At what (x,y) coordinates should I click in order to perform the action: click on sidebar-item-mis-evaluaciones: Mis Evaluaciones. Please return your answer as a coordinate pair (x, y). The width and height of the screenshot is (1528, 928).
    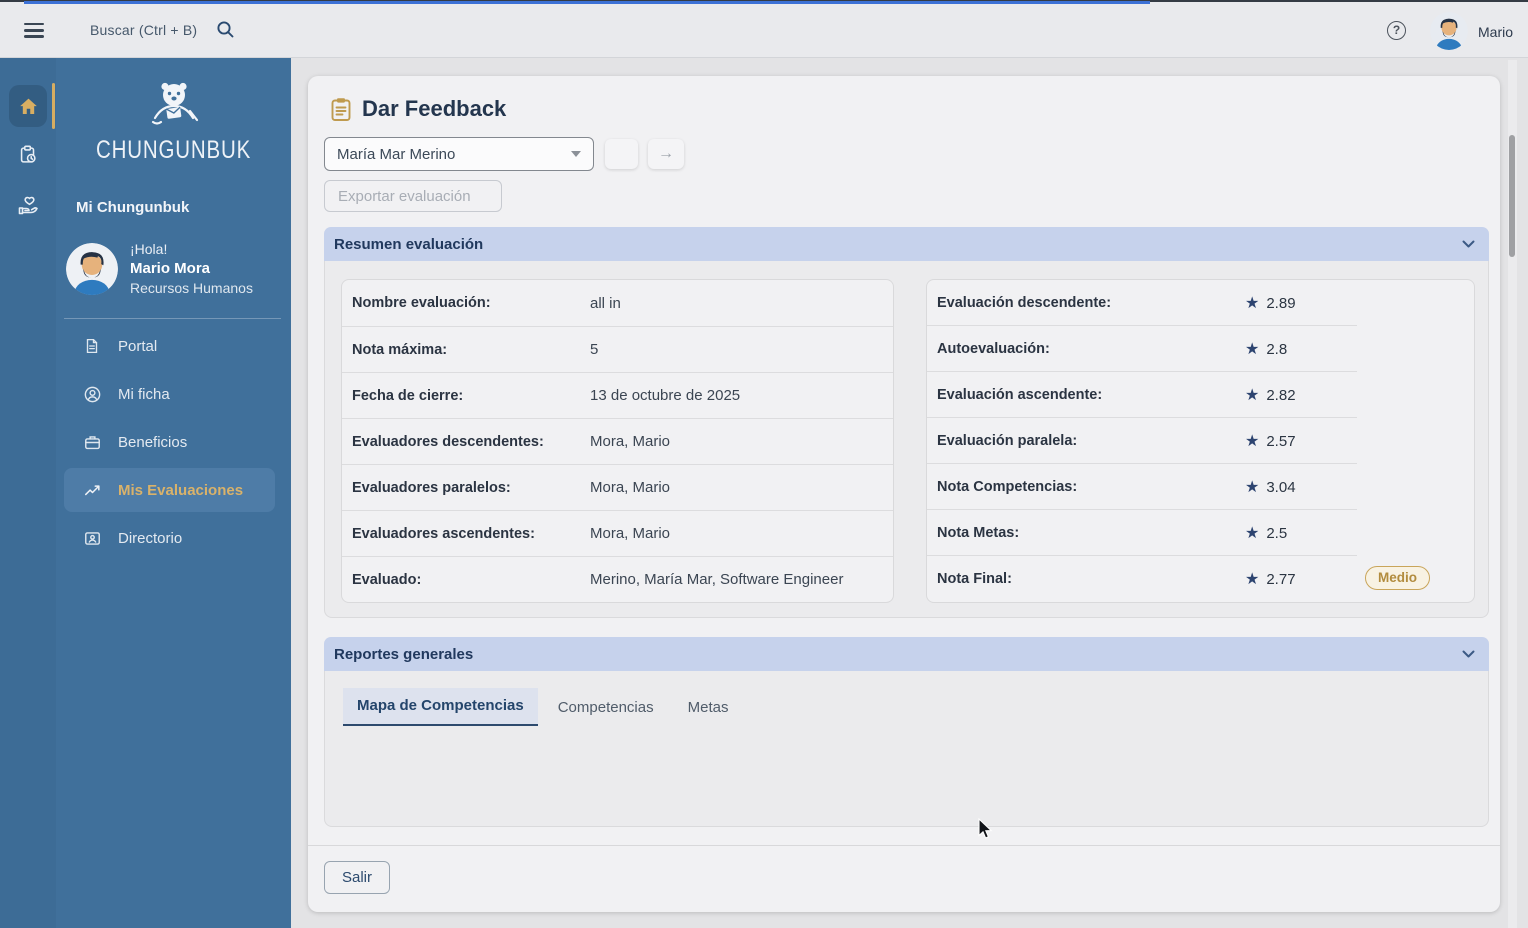
    Looking at the image, I should click on (169, 490).